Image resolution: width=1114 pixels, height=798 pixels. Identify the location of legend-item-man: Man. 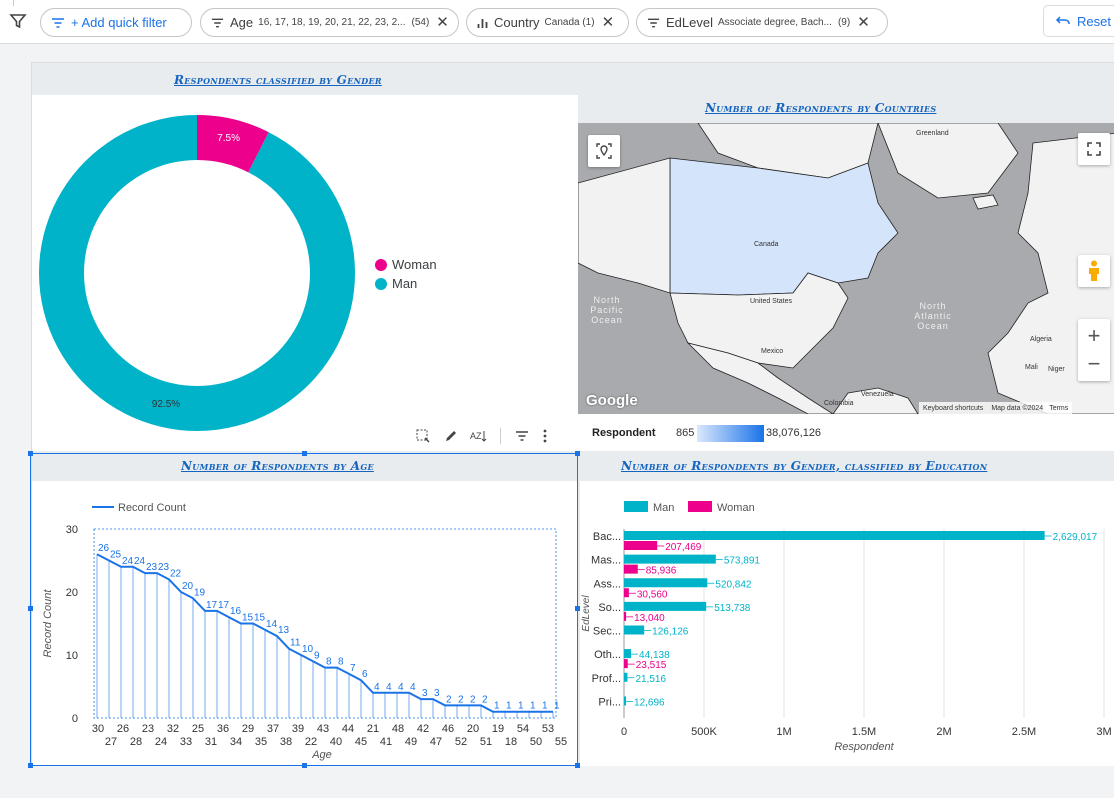
(396, 283).